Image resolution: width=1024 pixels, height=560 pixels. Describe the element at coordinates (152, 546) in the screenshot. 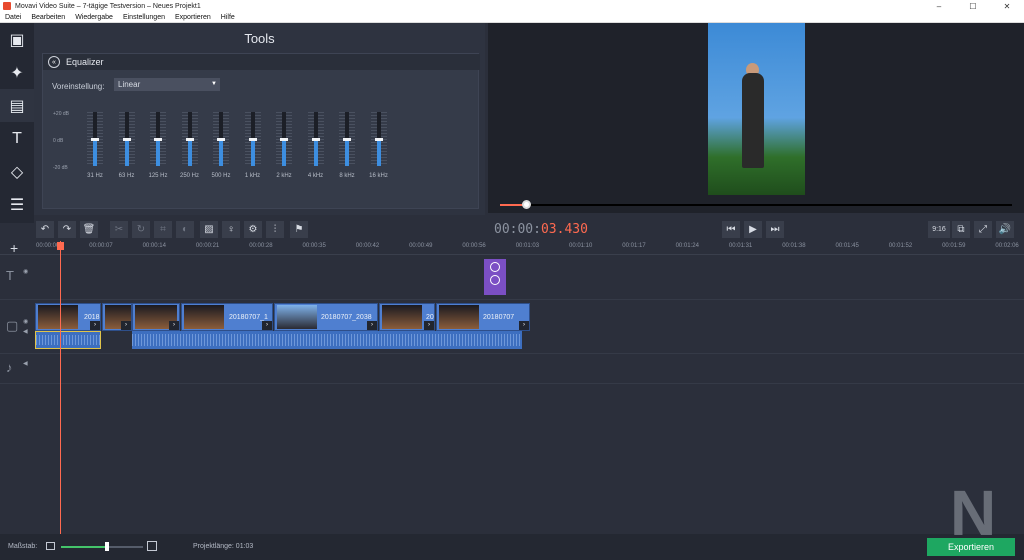

I see `zoom-in-icon` at that location.